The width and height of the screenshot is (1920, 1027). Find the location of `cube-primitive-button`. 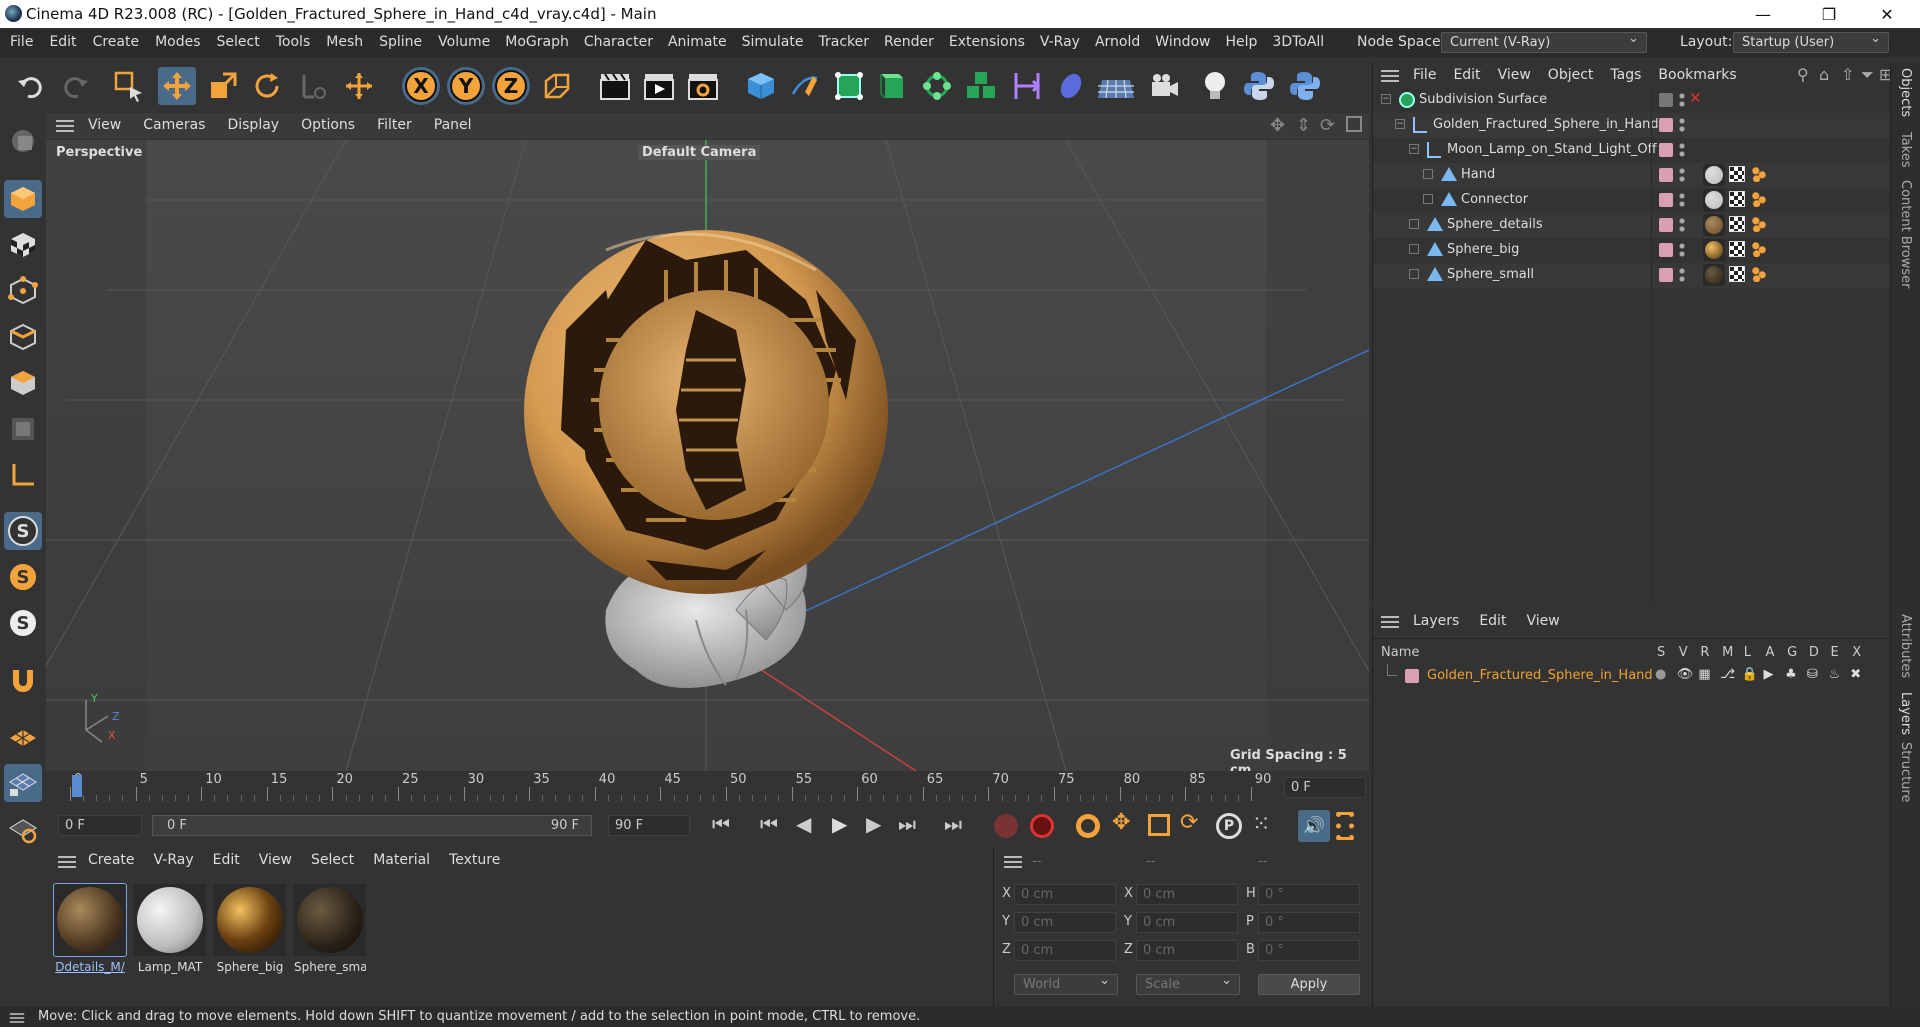

cube-primitive-button is located at coordinates (761, 86).